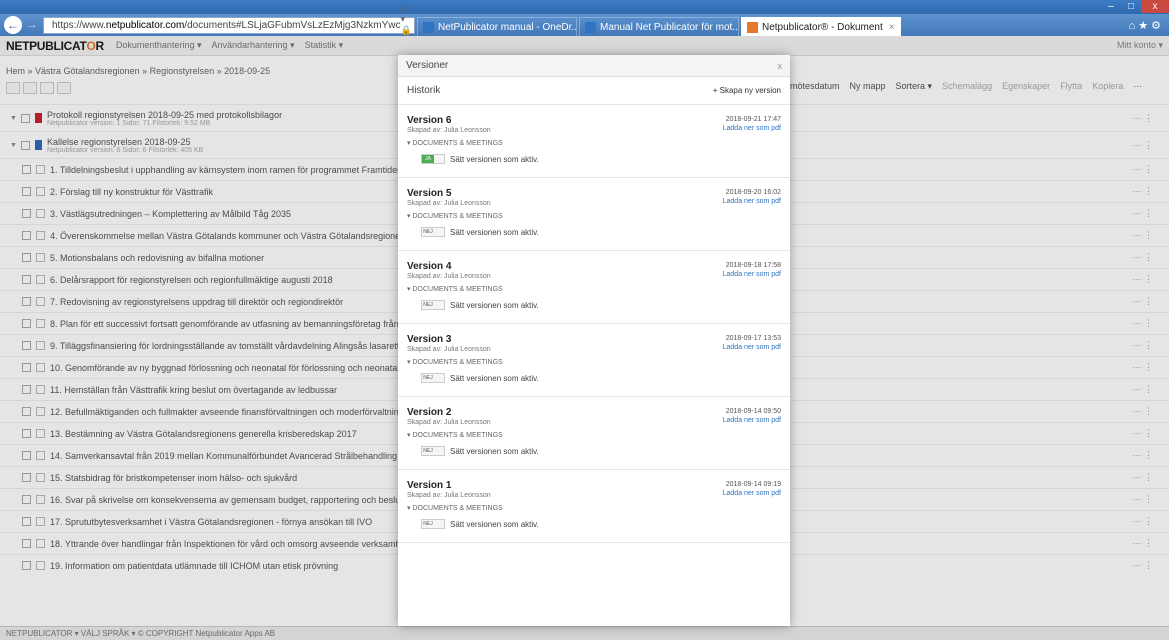 This screenshot has width=1169, height=640. Describe the element at coordinates (753, 119) in the screenshot. I see `version-date: 2018-09-21 17:47` at that location.